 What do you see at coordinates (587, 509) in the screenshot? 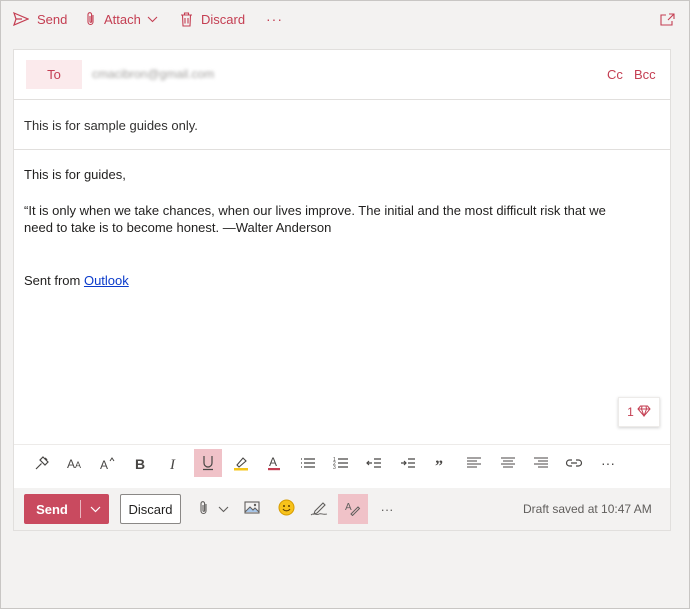
I see `draft-status: Draft saved at 10:47 AM` at bounding box center [587, 509].